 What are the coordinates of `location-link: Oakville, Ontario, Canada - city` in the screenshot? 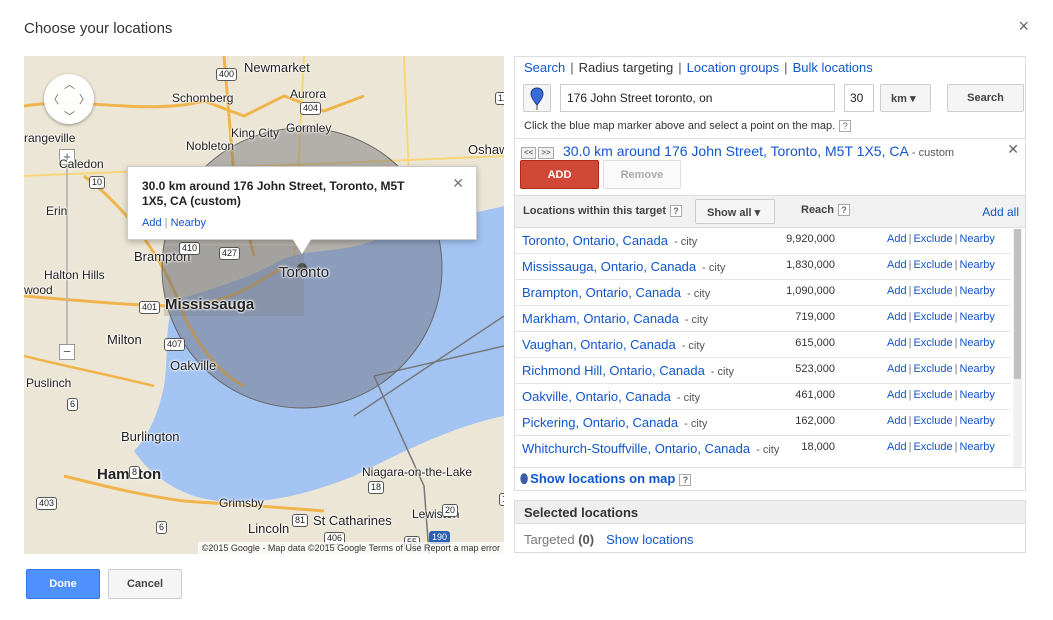 It's located at (611, 396).